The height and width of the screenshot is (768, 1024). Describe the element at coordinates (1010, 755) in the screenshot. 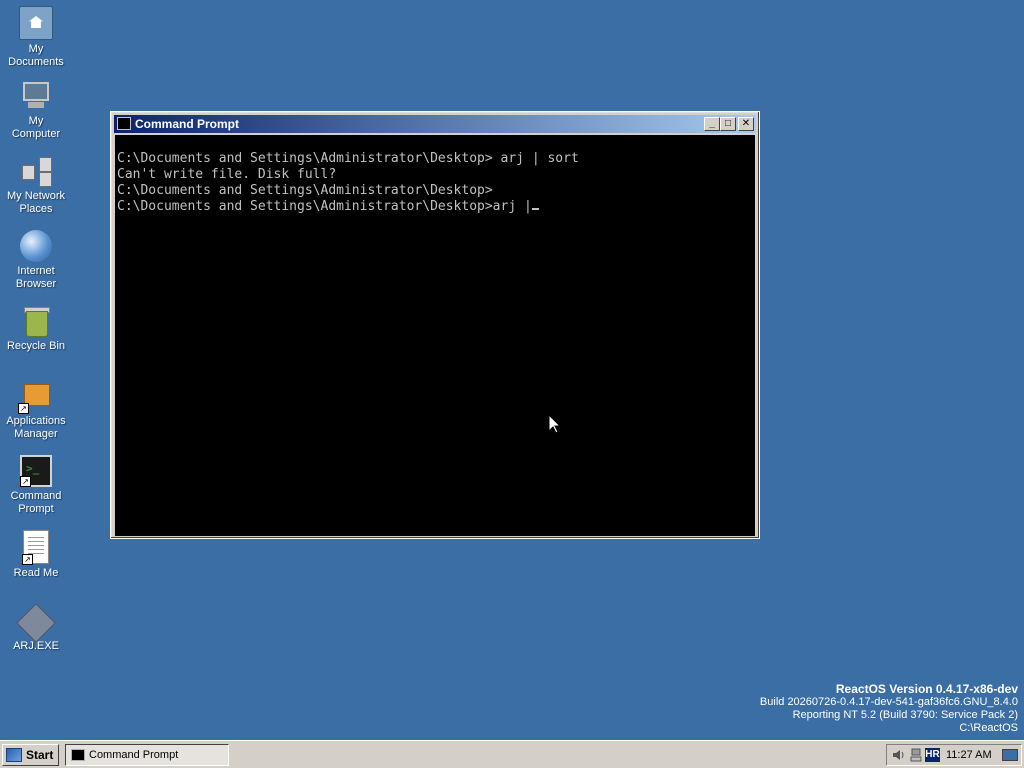

I see `show-desktop-icon` at that location.